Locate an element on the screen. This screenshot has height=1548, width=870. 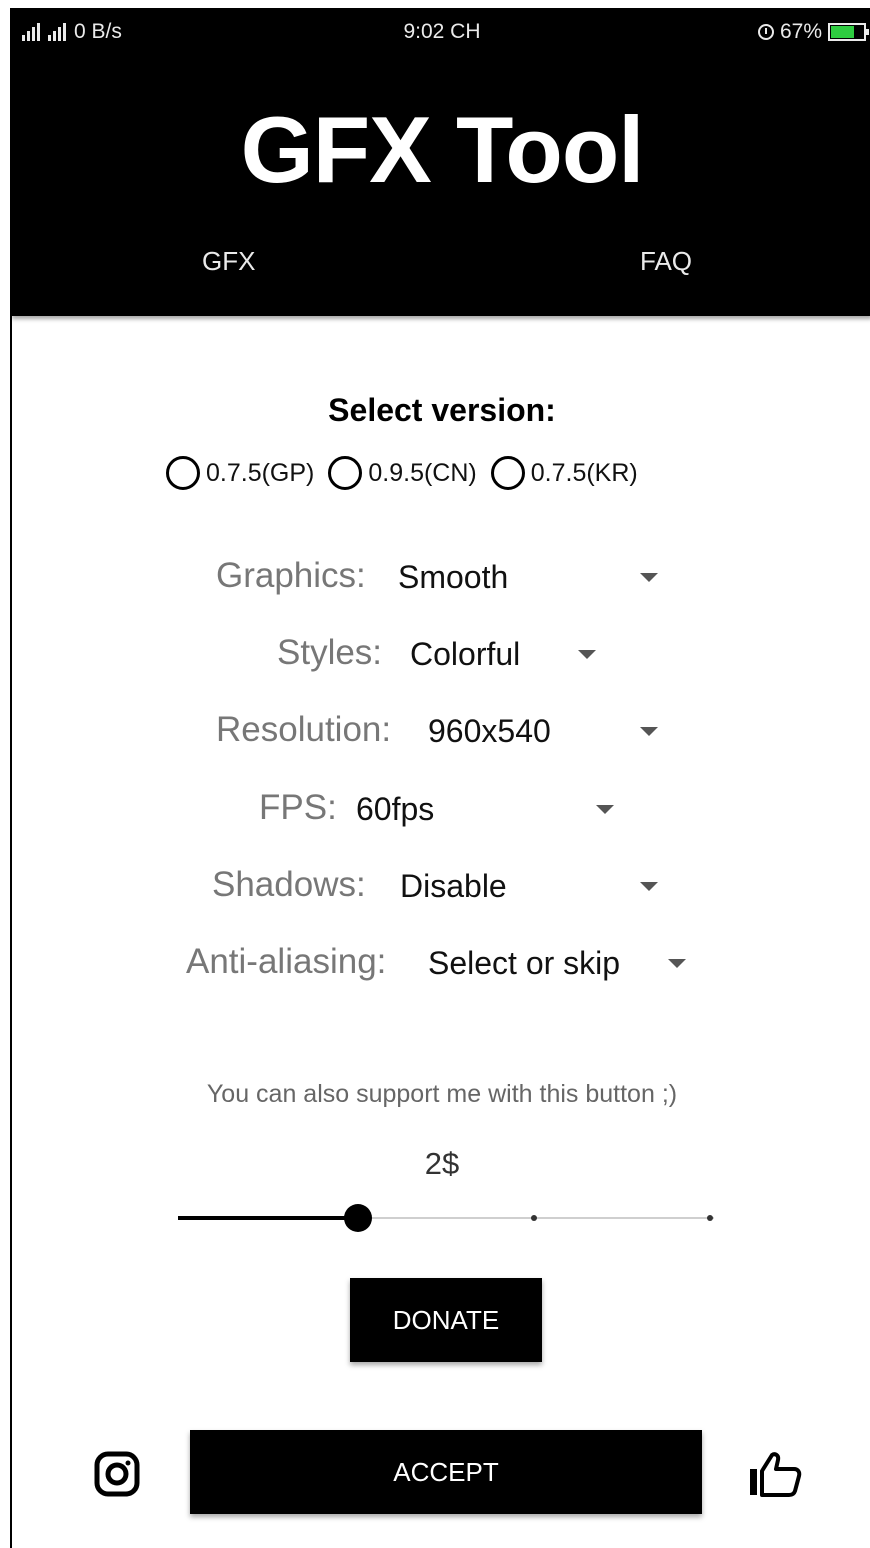
version-radio-group: 0.7.5(GP) 0.9.5(CN) 0.7.5(KR) is located at coordinates (409, 473).